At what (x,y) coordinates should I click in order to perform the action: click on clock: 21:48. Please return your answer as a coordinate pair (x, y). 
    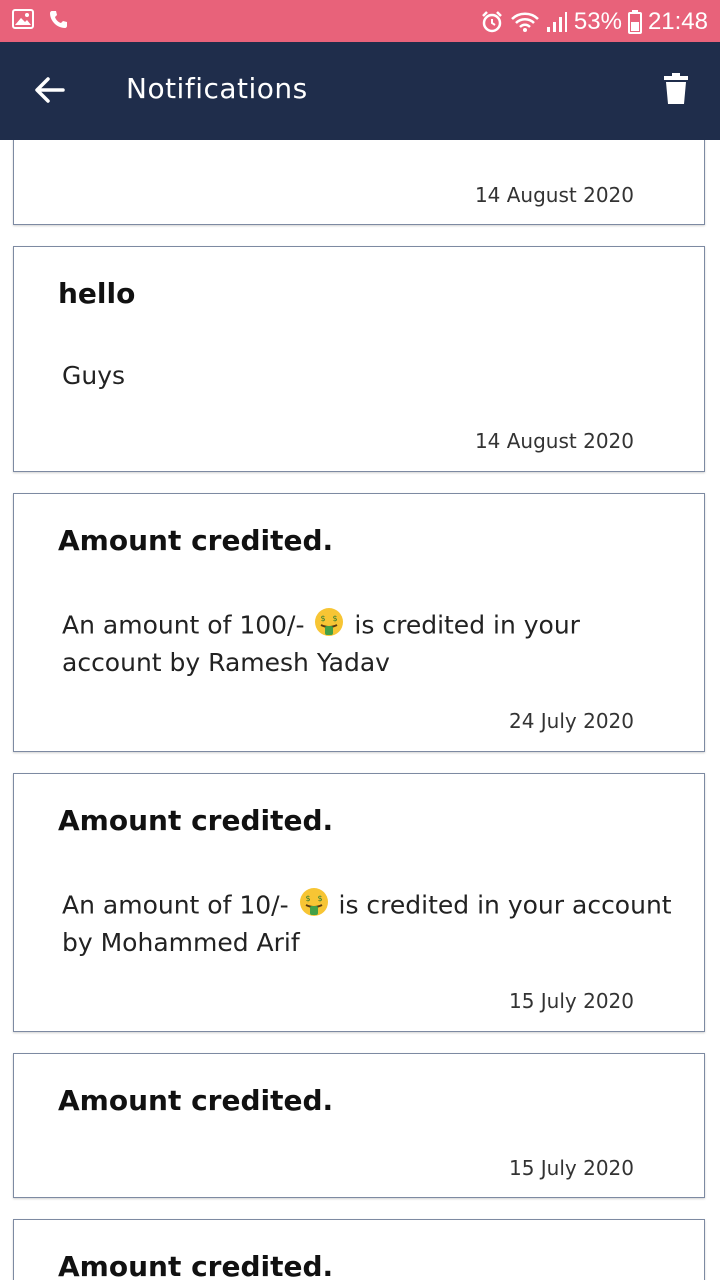
    Looking at the image, I should click on (677, 21).